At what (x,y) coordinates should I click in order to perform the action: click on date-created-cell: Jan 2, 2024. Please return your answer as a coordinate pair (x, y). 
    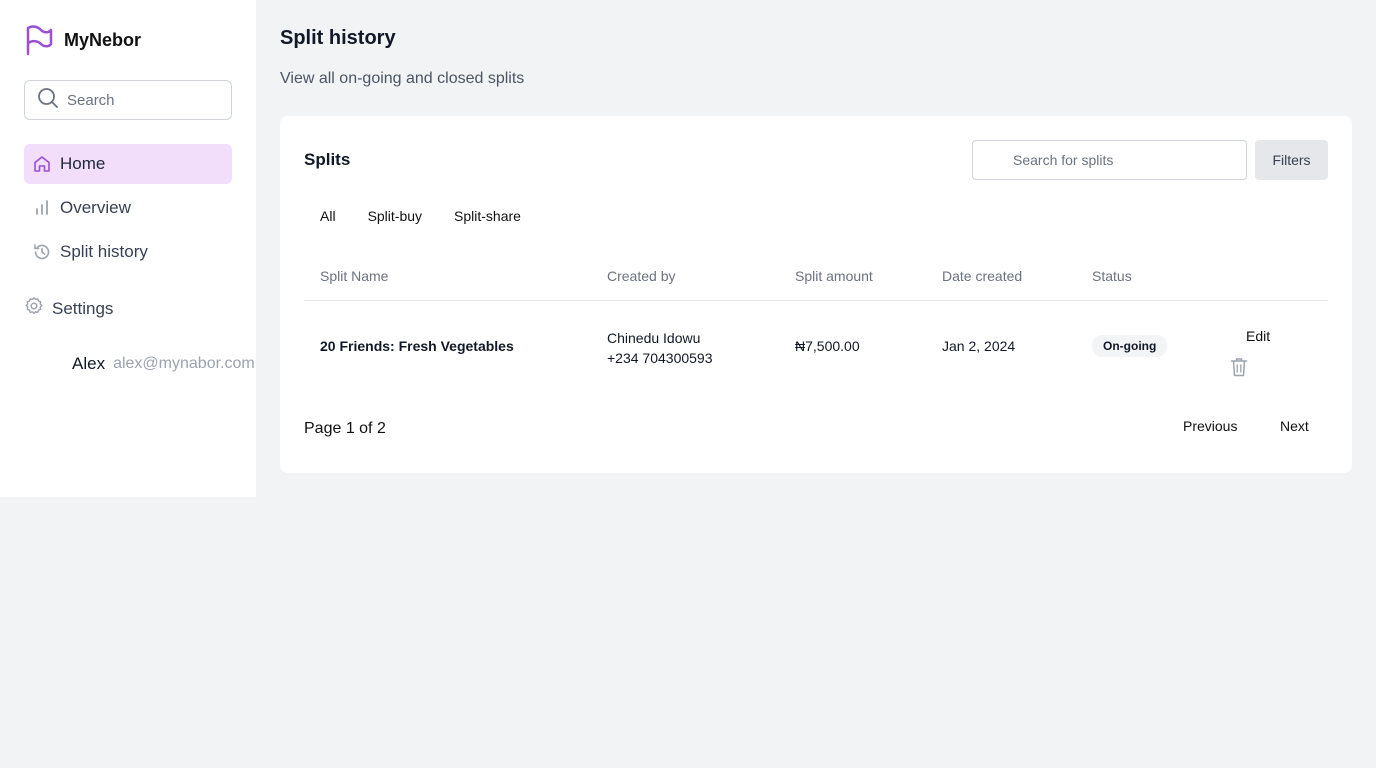
    Looking at the image, I should click on (979, 346).